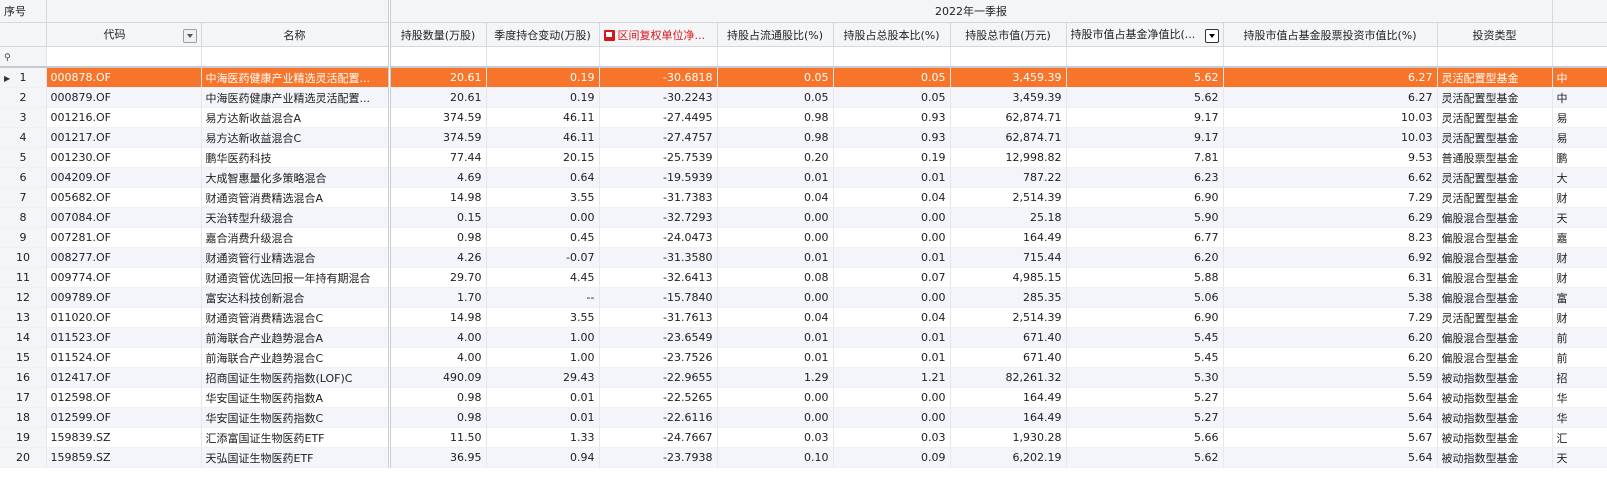 The image size is (1607, 496). What do you see at coordinates (1008, 34) in the screenshot?
I see `col-header-market-value: 持股总市值(万元)` at bounding box center [1008, 34].